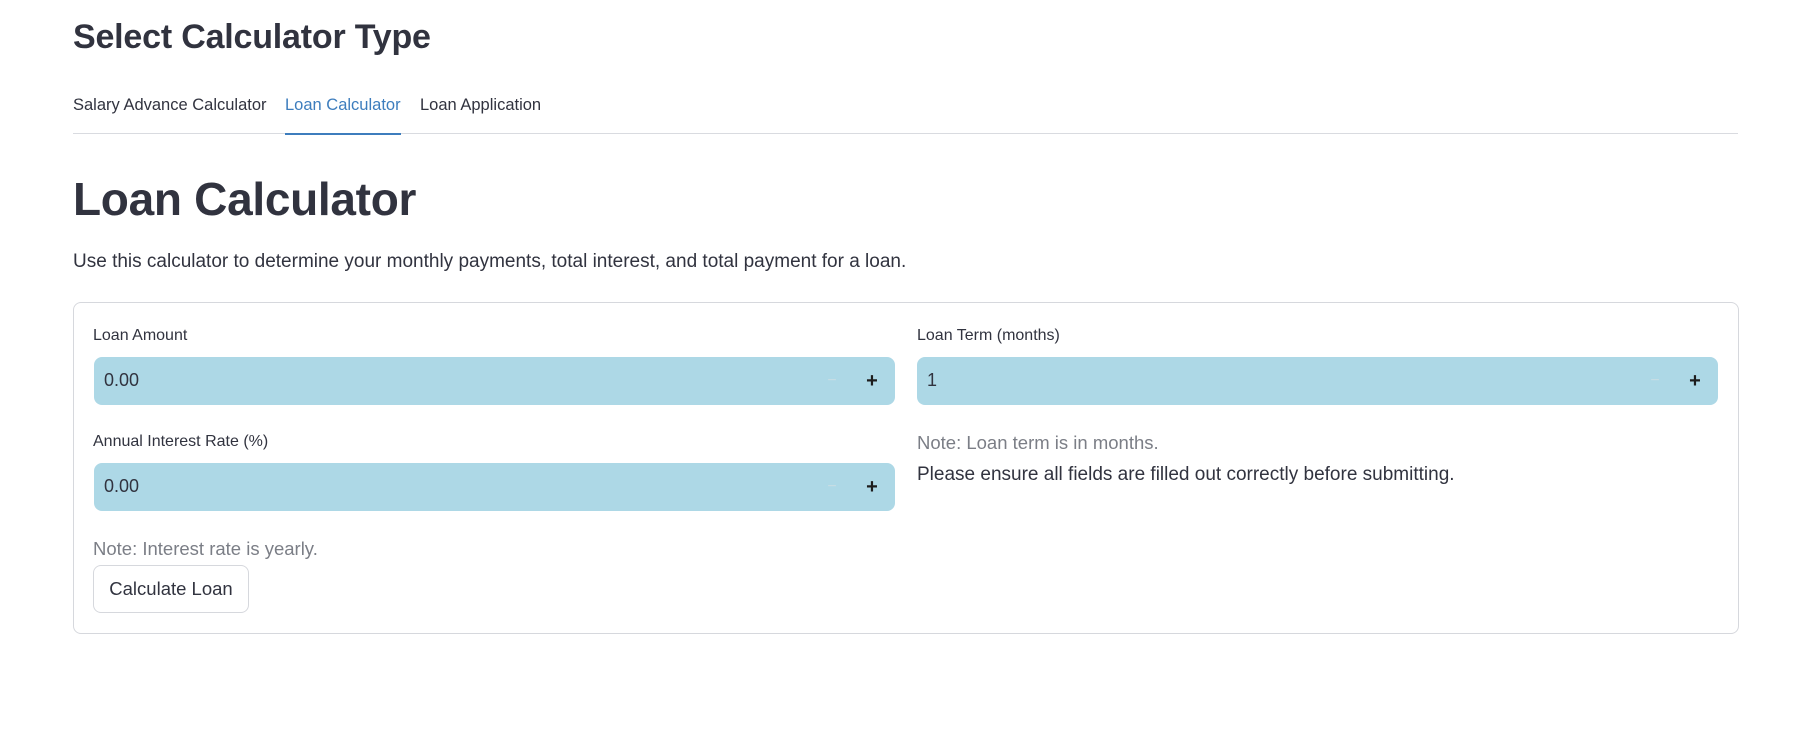  What do you see at coordinates (170, 115) in the screenshot?
I see `tab-salary-advance-calculator: Salary Advance Calculator` at bounding box center [170, 115].